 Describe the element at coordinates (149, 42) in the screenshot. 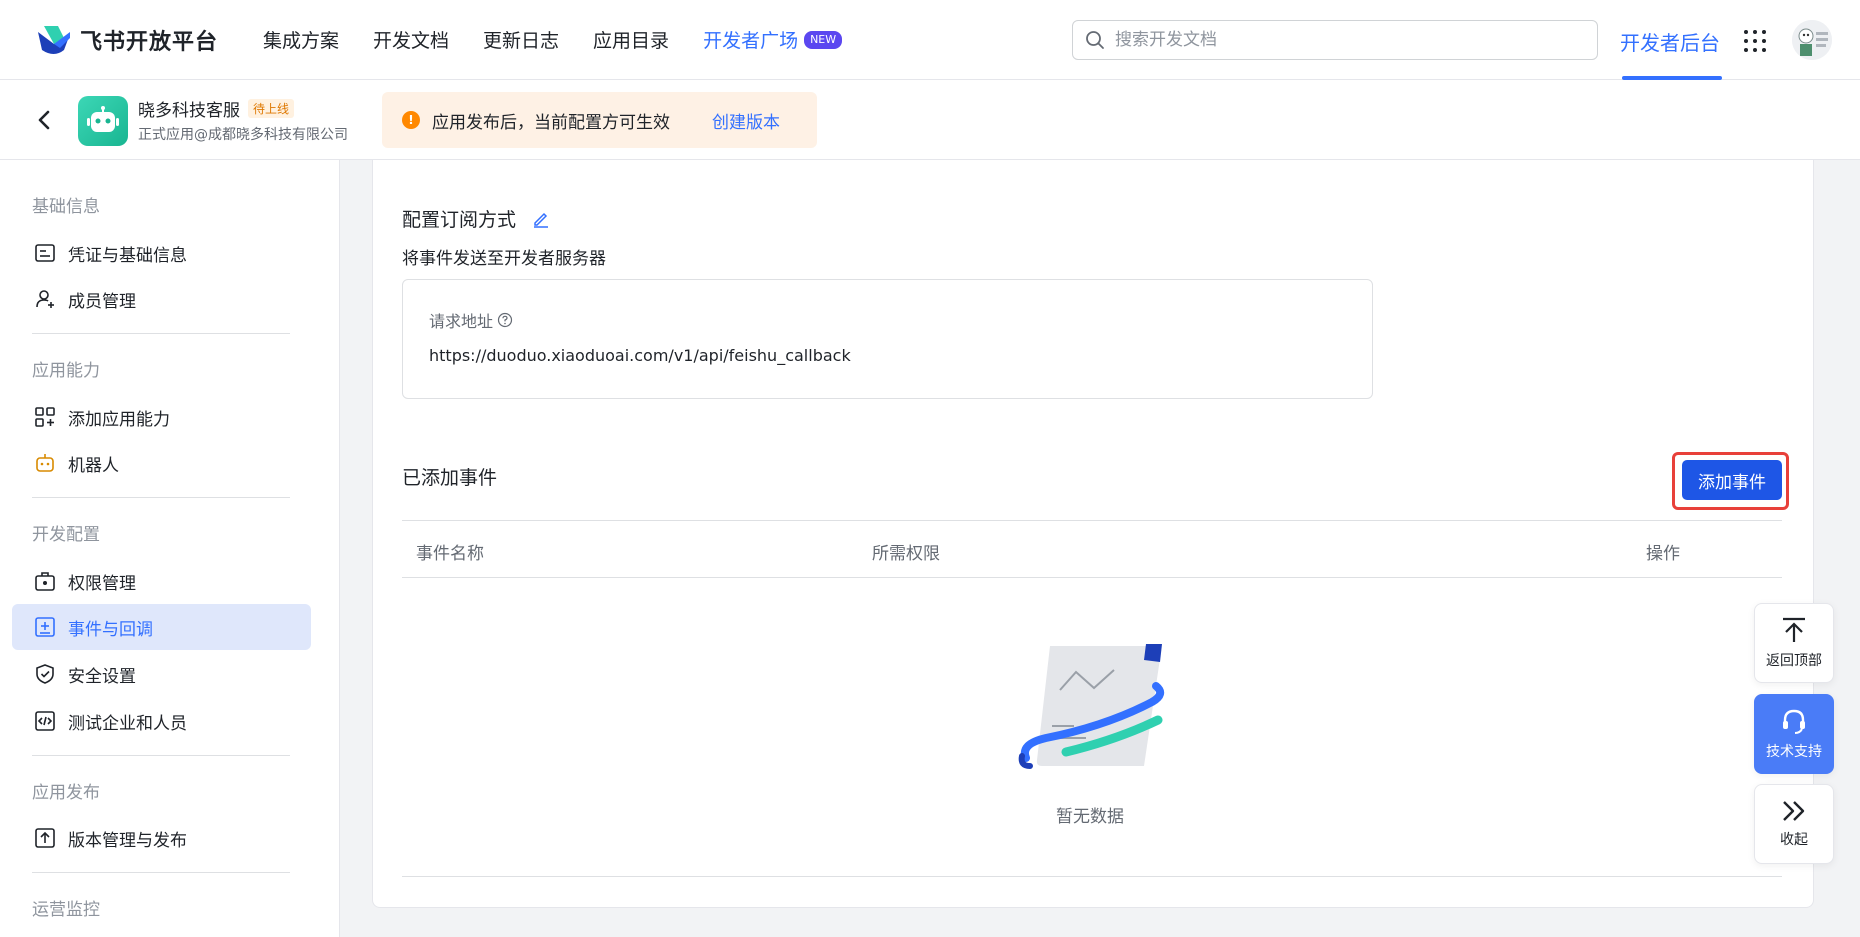

I see `brand-name: 飞书开放平台` at that location.